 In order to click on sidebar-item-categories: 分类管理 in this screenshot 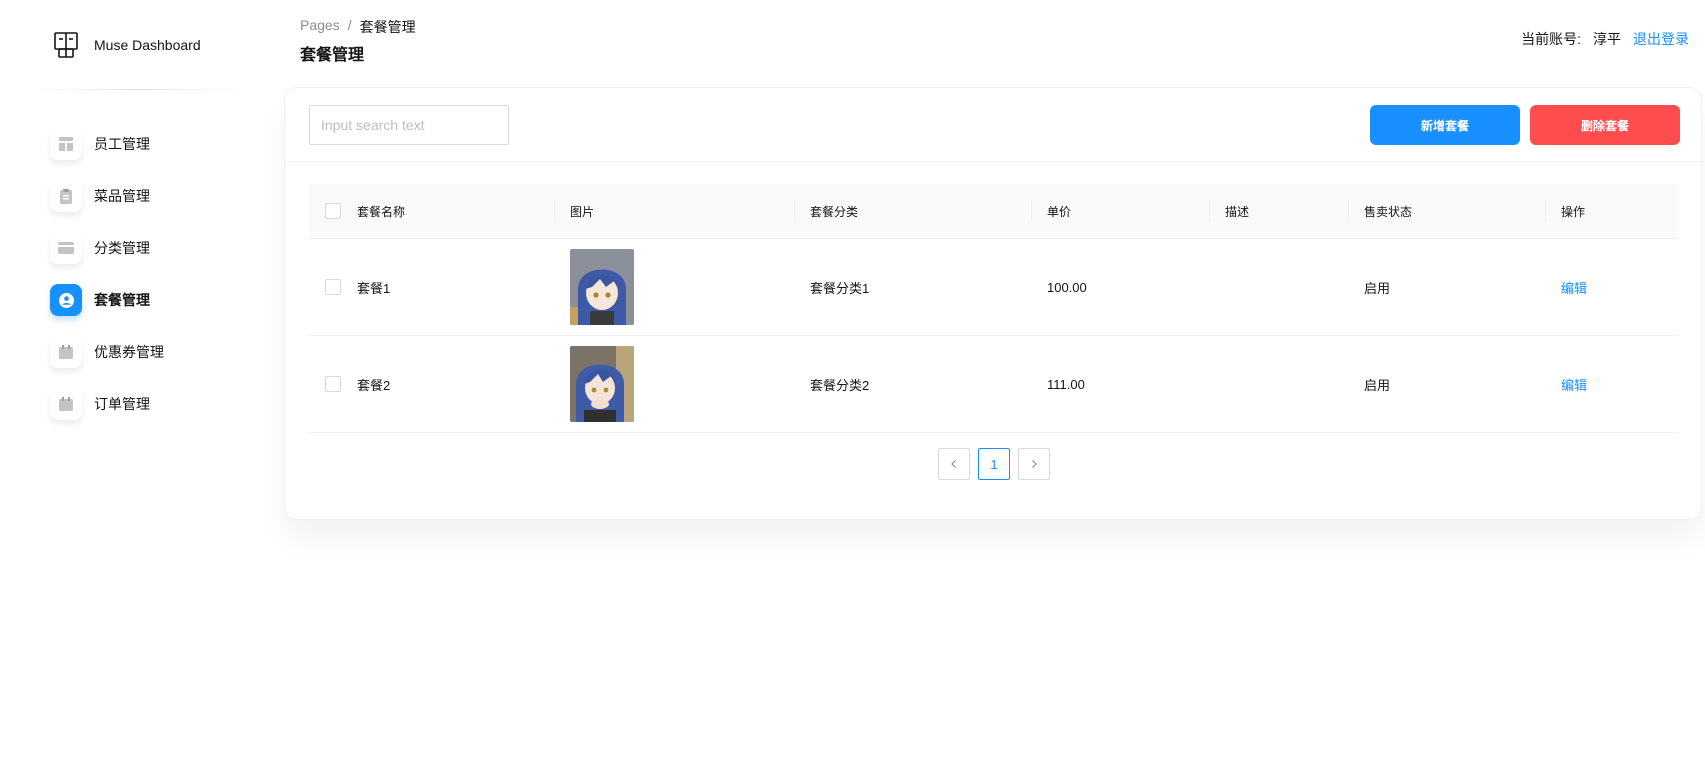, I will do `click(148, 248)`.